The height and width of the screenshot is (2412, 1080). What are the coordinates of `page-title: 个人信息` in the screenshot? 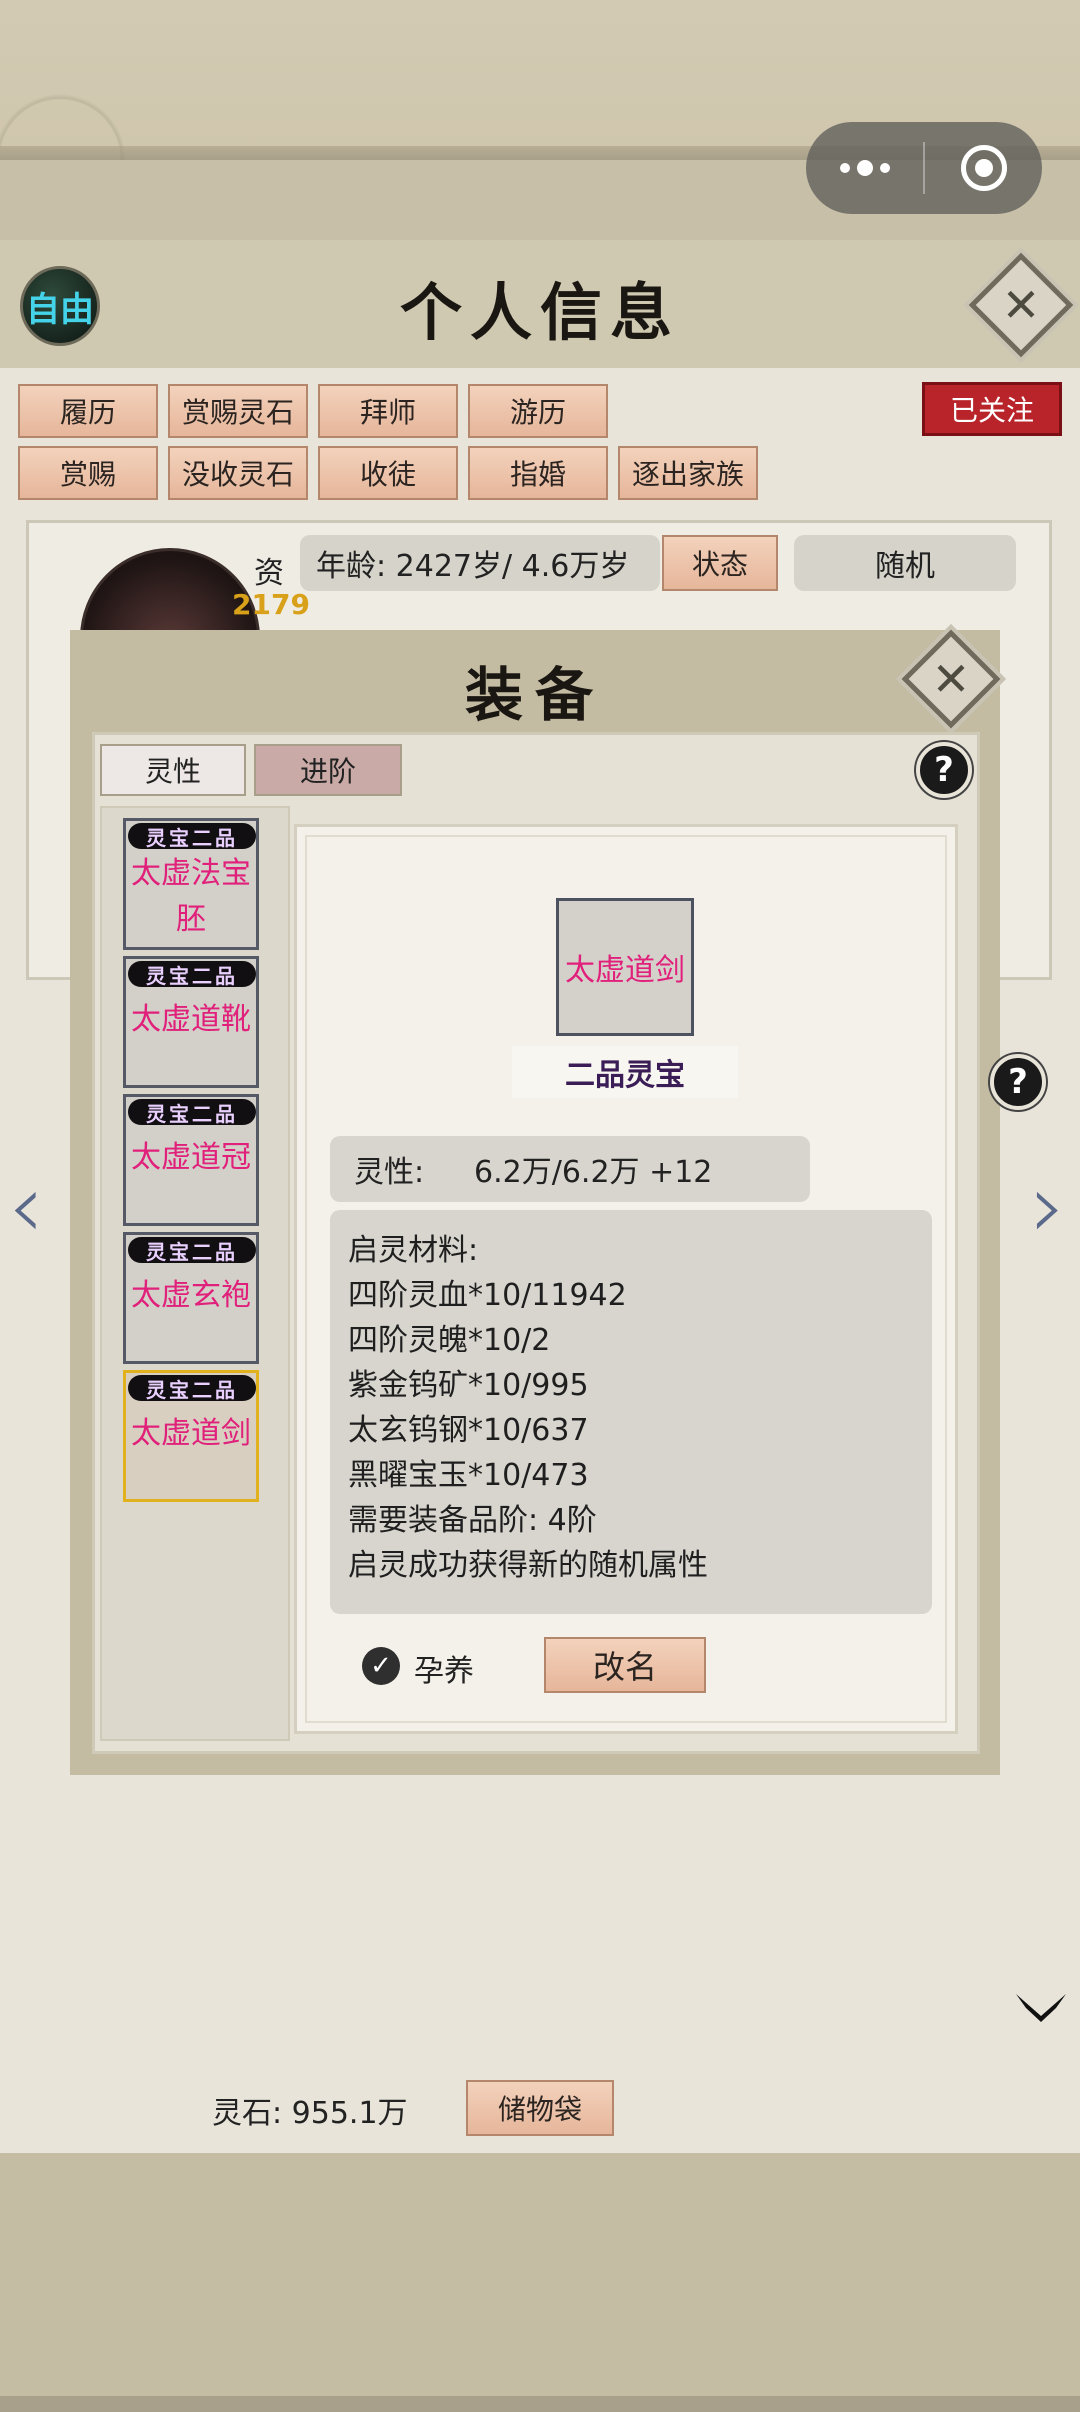 It's located at (539, 312).